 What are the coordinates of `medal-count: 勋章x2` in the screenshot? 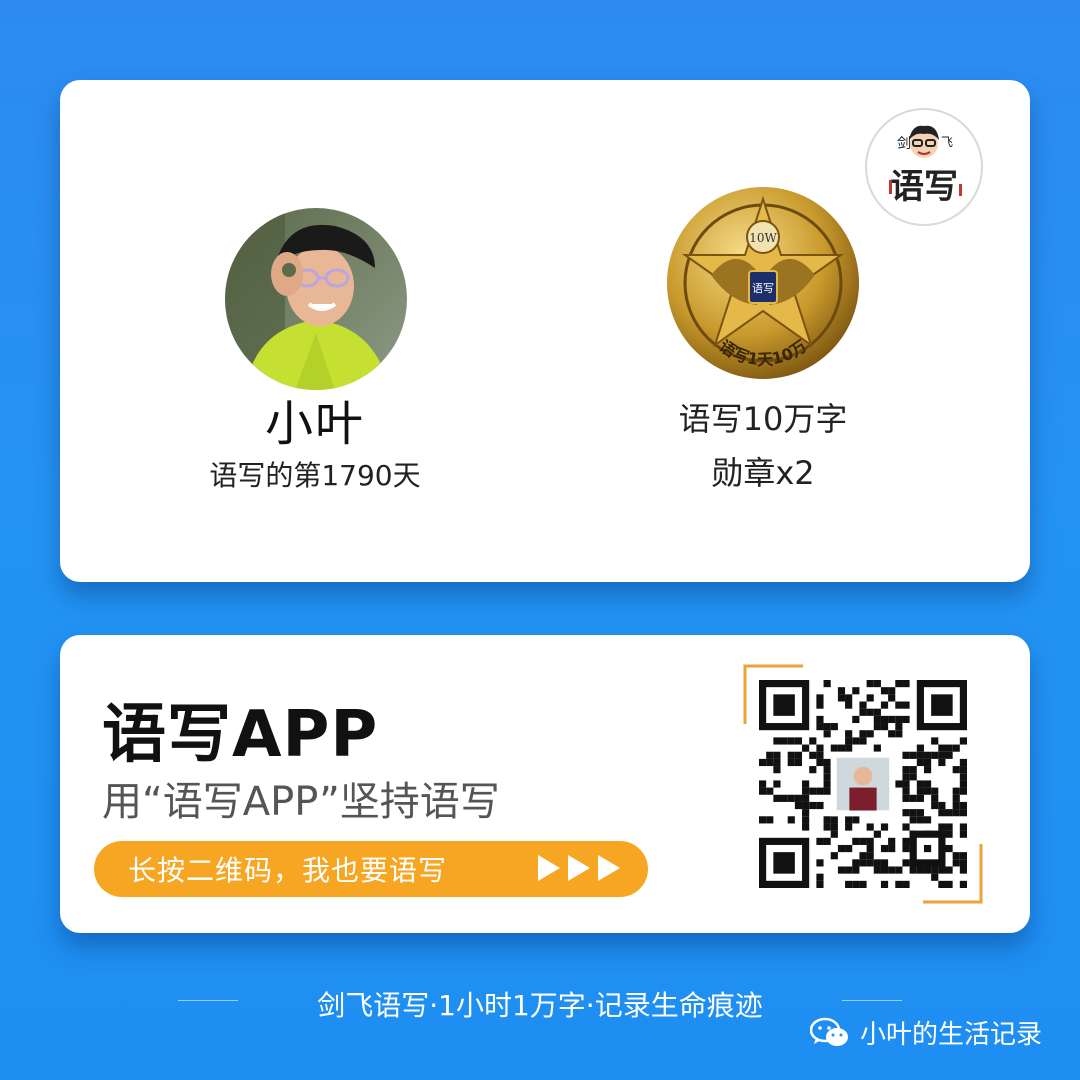 It's located at (763, 473).